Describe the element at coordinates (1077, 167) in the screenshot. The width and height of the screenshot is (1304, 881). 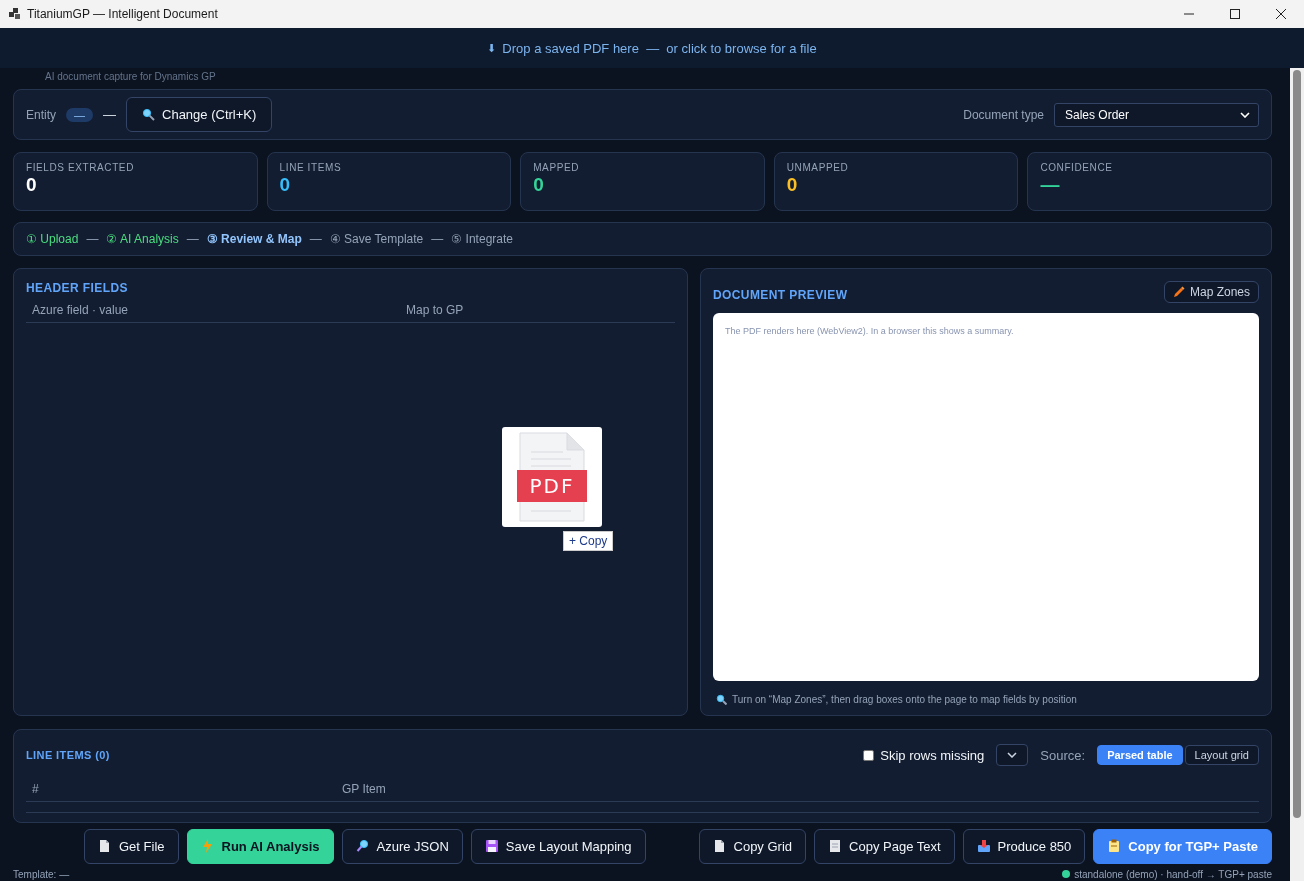
I see `stat-label: CONFIDENCE` at that location.